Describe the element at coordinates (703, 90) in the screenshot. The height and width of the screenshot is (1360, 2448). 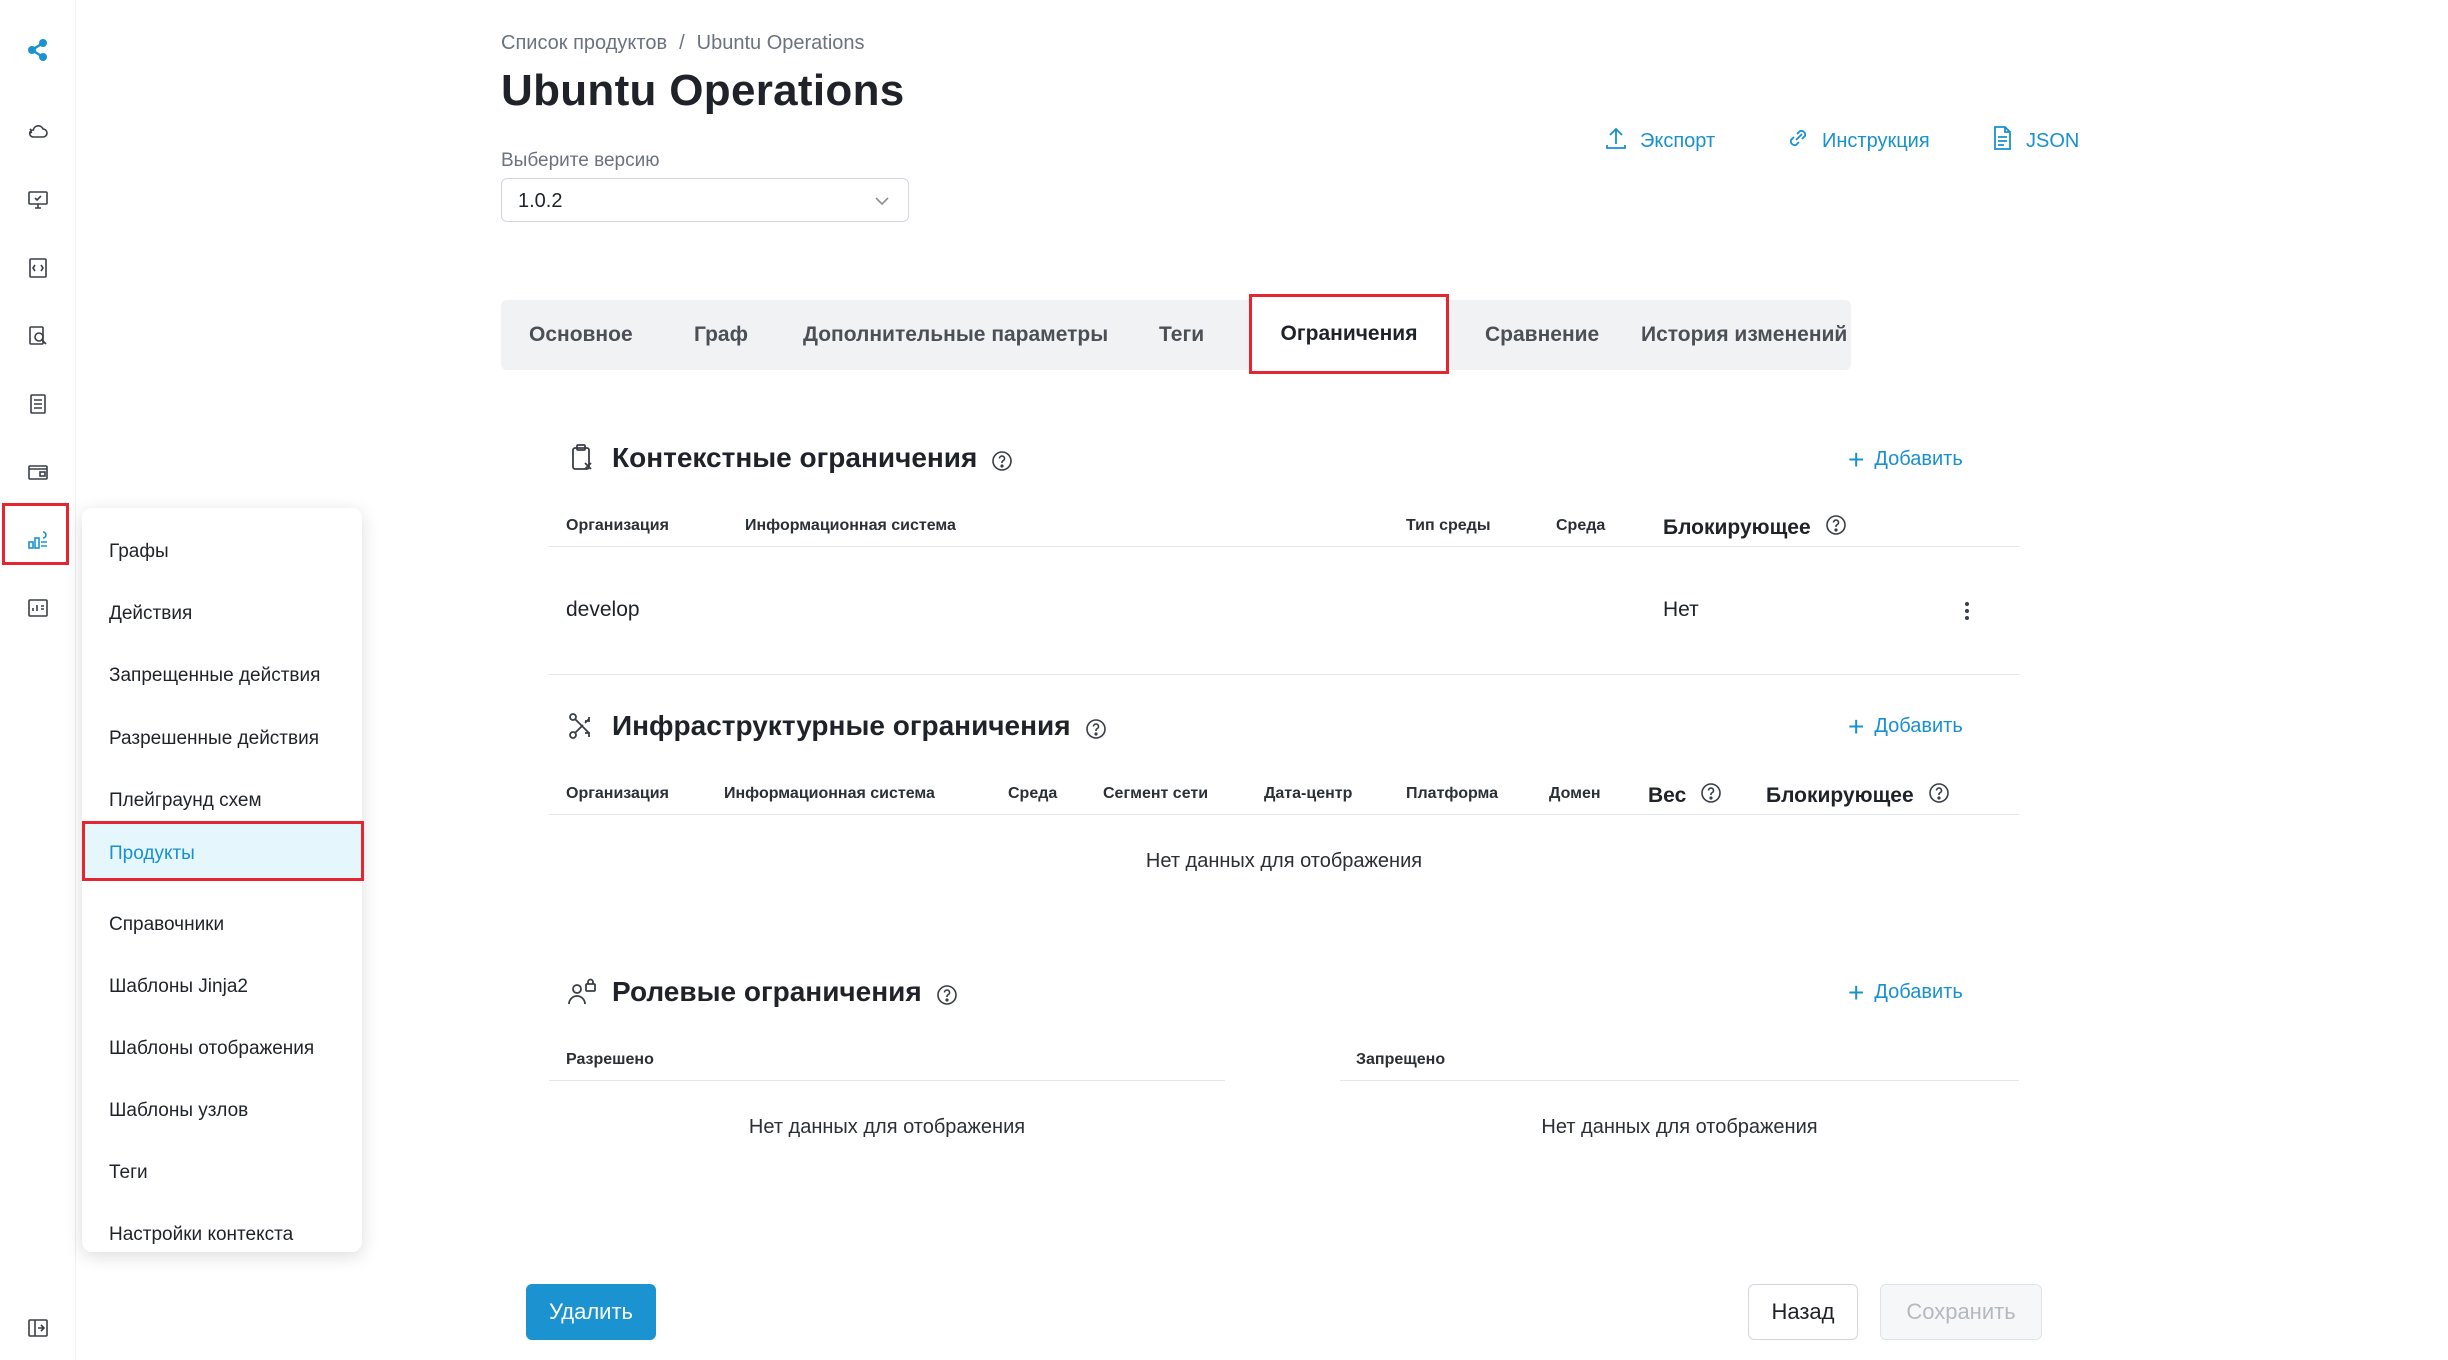
I see `page-title: Ubuntu Operations` at that location.